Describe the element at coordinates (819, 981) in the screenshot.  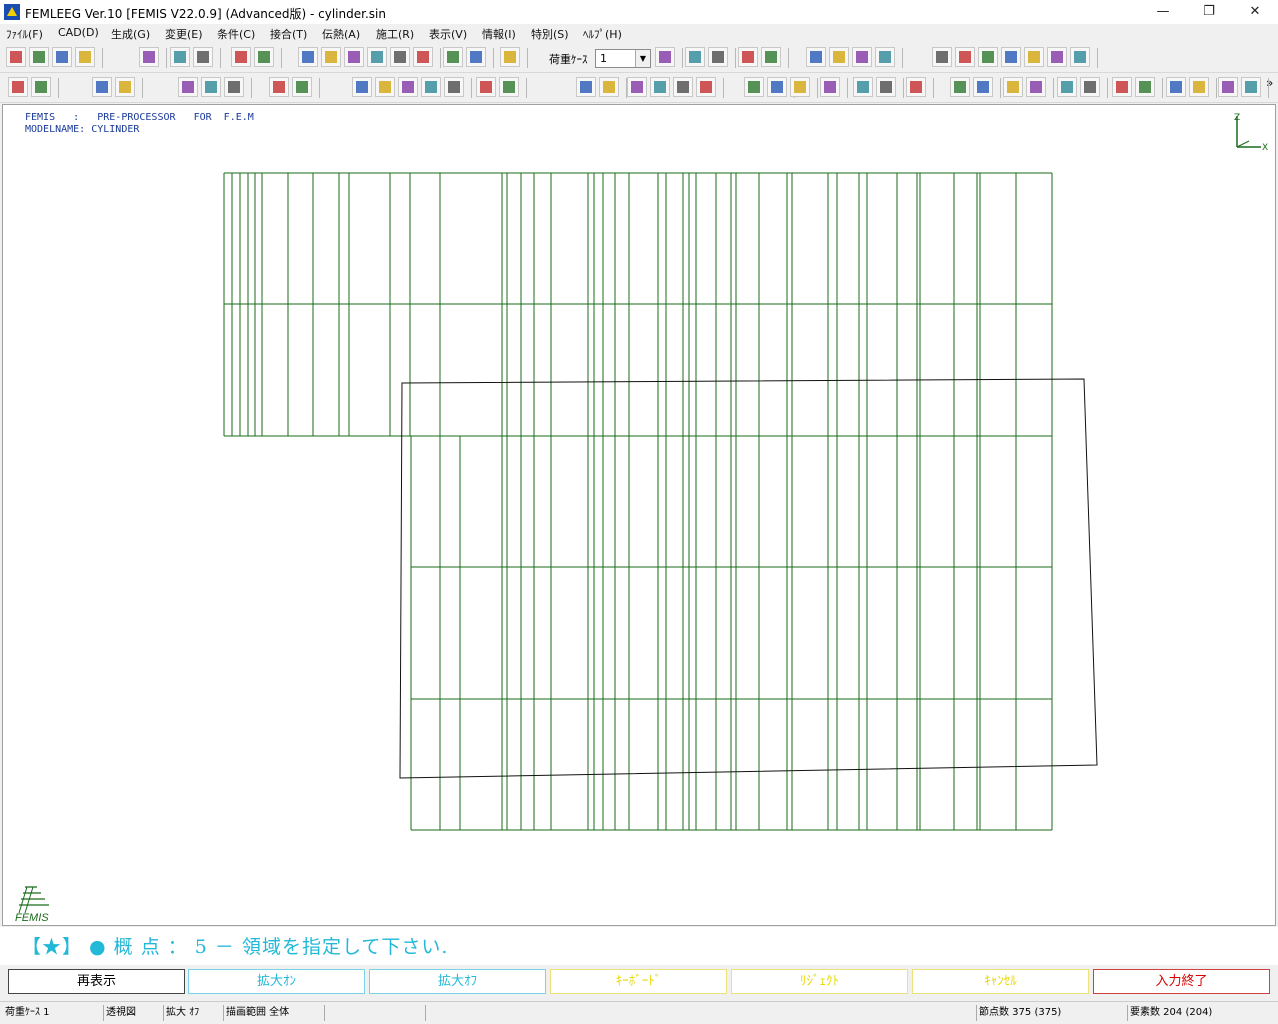
I see `reject-button: ﾘｼﾞｪｸﾄ` at that location.